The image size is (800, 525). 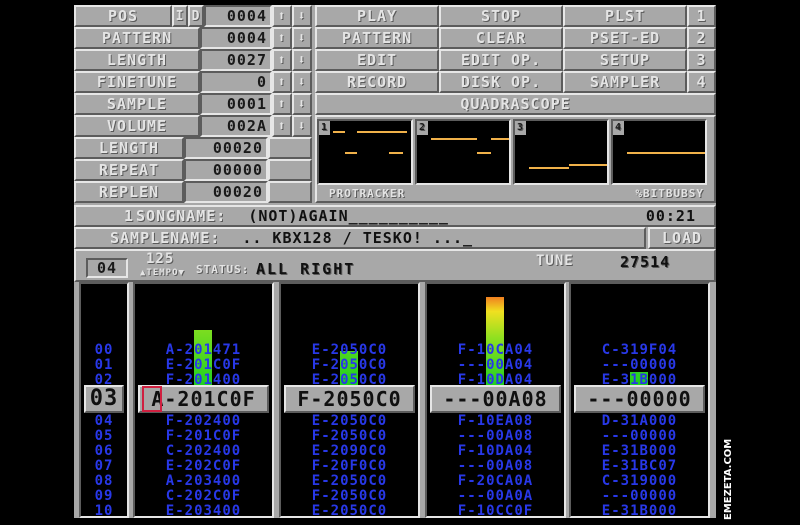 What do you see at coordinates (203, 510) in the screenshot?
I see `pattern-cell: E-203400` at bounding box center [203, 510].